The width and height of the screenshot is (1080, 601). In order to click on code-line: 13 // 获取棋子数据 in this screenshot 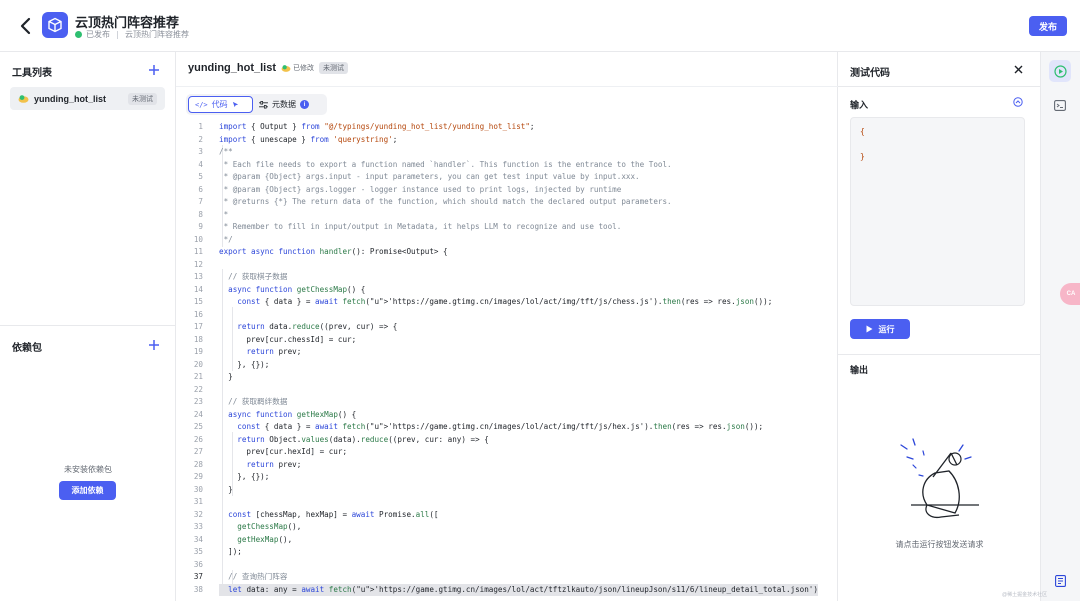, I will do `click(511, 277)`.